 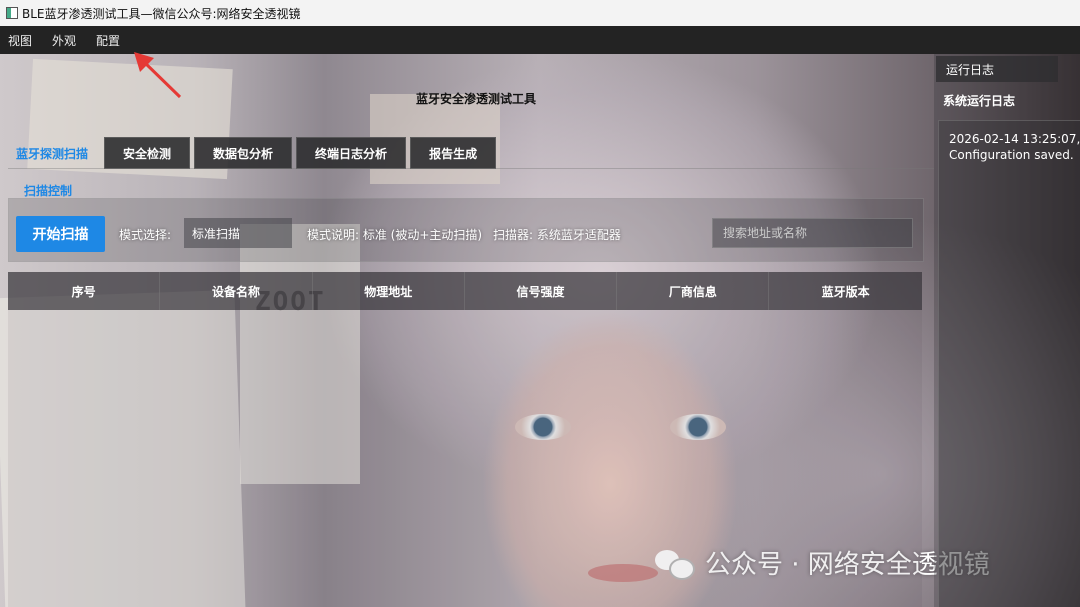 I want to click on log-title: 系统运行日志, so click(x=979, y=101).